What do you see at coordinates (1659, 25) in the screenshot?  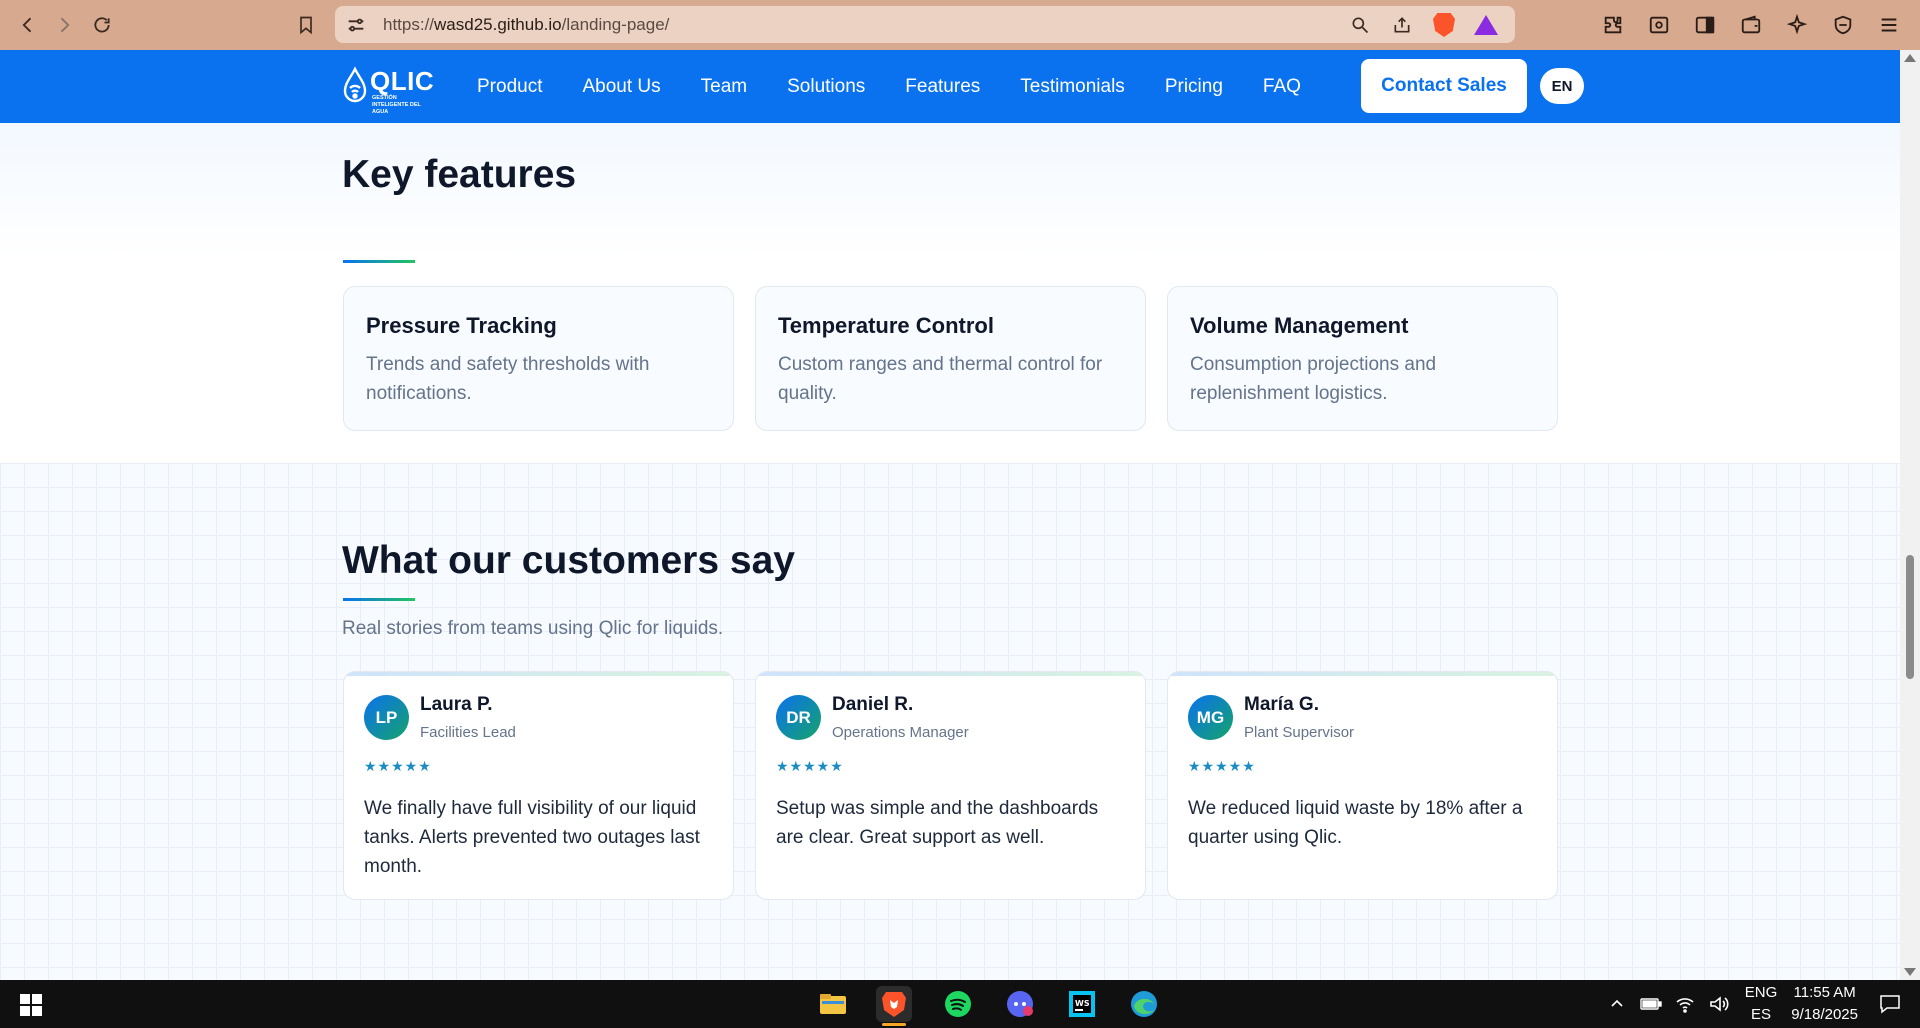 I see `tab-search-icon` at bounding box center [1659, 25].